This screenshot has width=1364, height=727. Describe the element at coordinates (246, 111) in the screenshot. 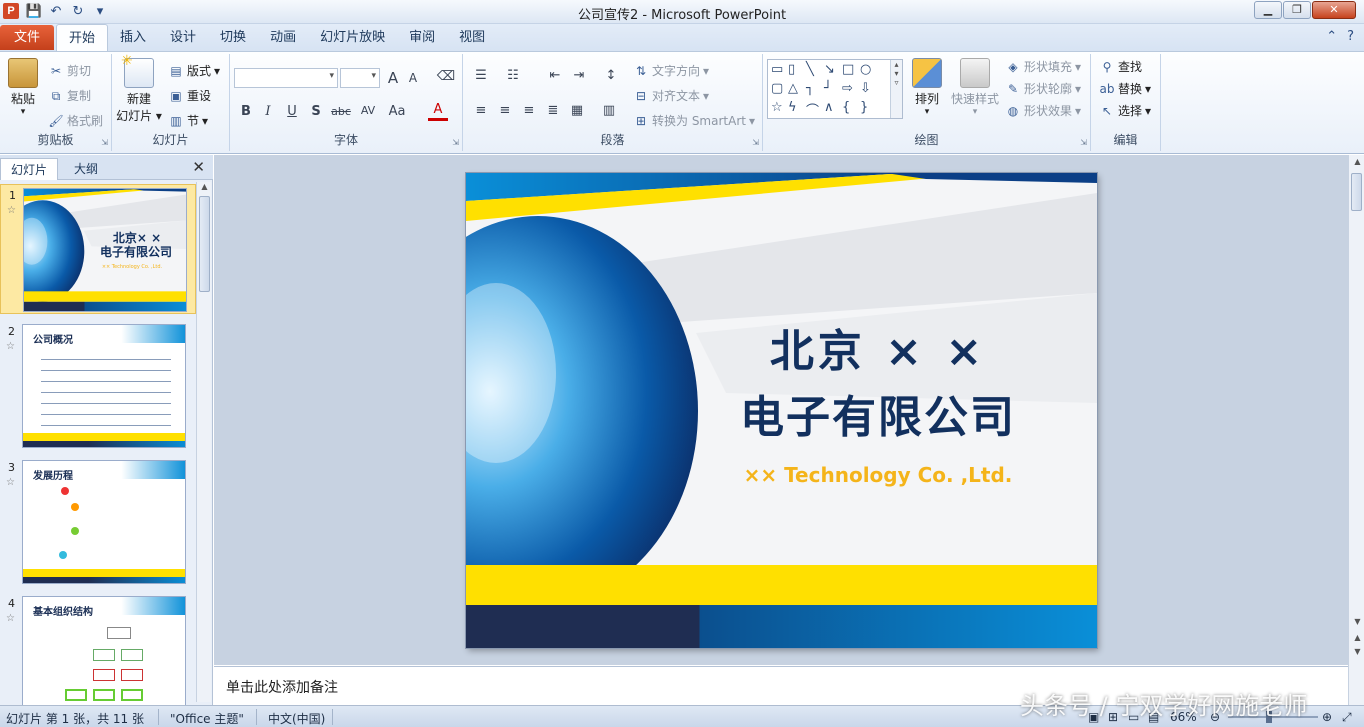

I see `bold-button: B` at that location.